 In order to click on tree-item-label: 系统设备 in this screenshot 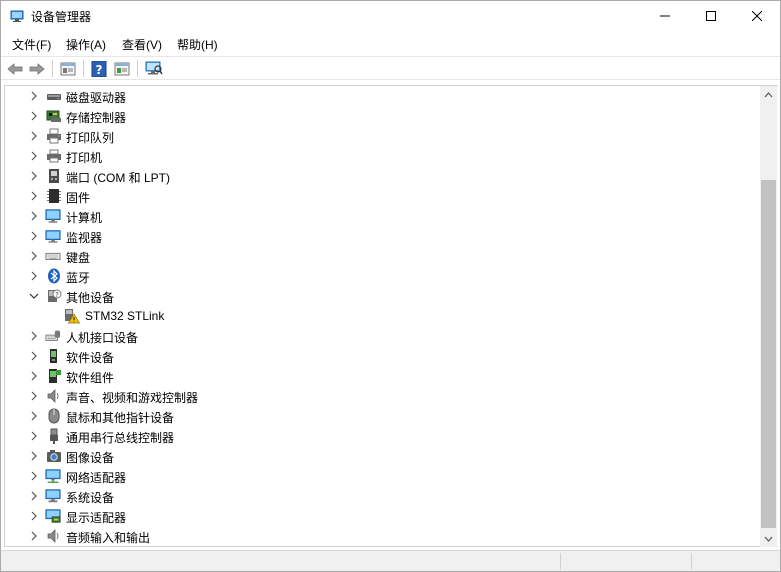, I will do `click(90, 498)`.